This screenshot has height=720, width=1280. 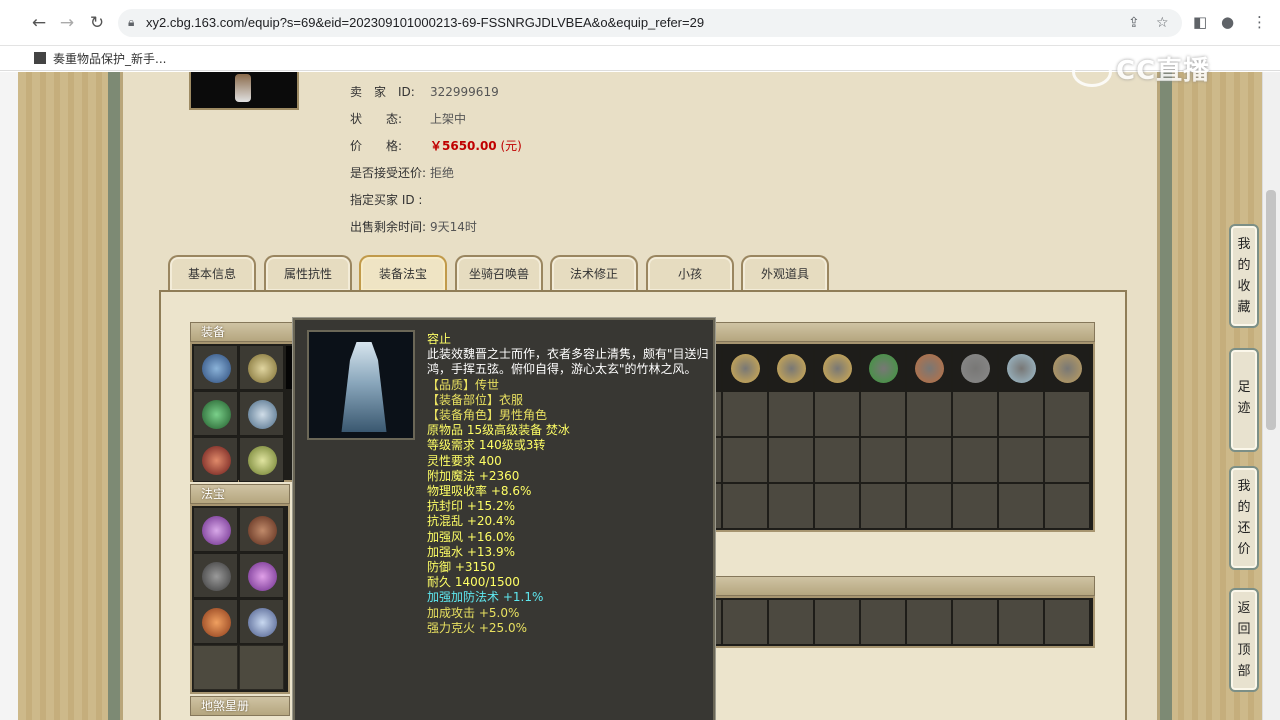 I want to click on status-row: 状 态: 上架中, so click(x=408, y=118).